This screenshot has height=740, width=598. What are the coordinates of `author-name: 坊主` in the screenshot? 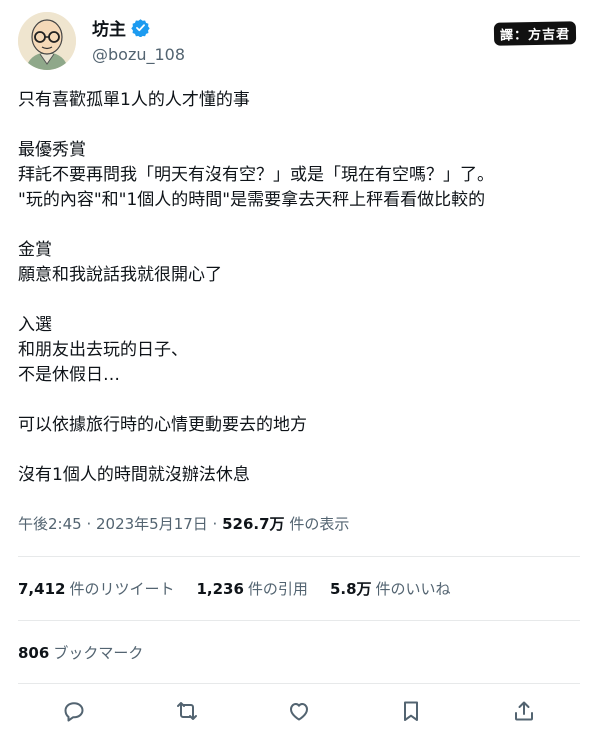 It's located at (109, 27).